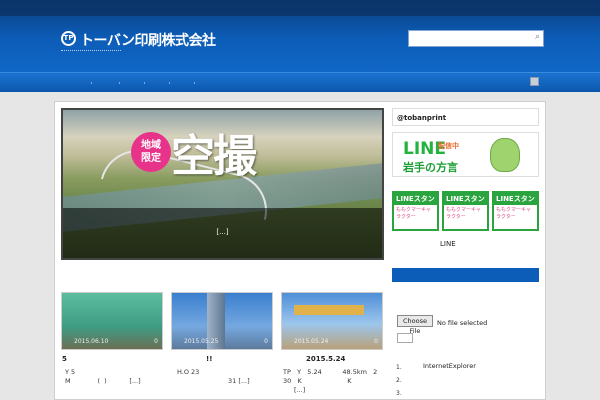 The height and width of the screenshot is (400, 600). I want to click on post-title: 2015.5.24, so click(325, 359).